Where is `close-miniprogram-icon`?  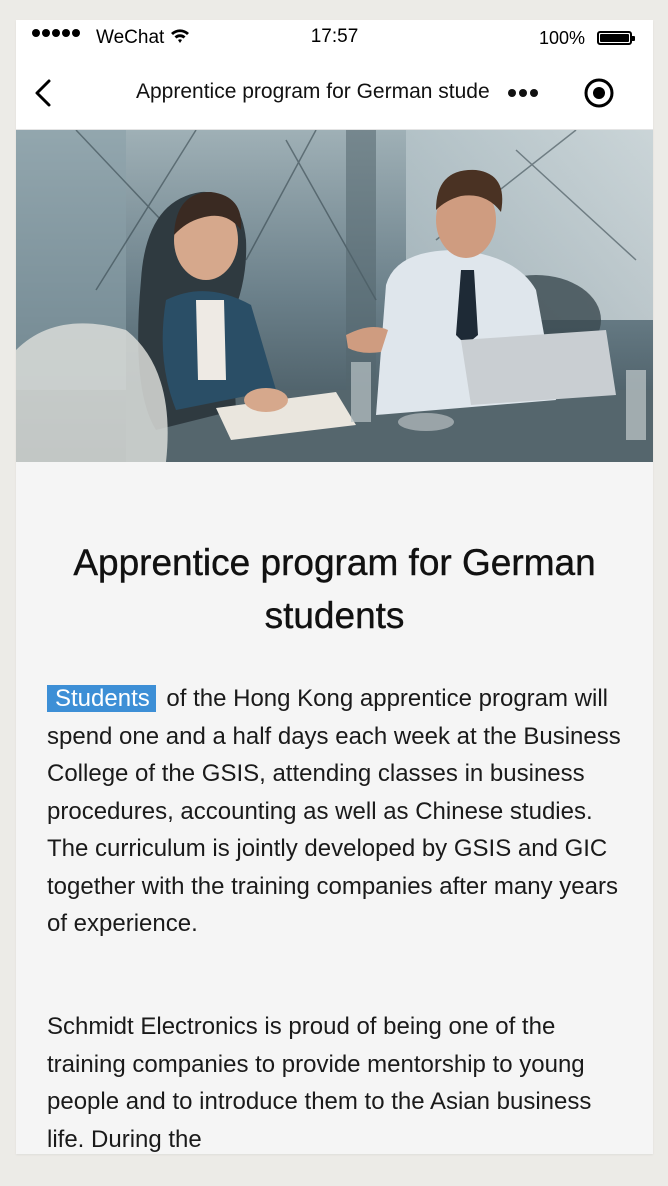
close-miniprogram-icon is located at coordinates (599, 93).